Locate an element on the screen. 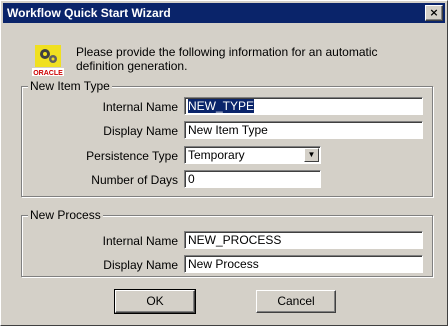  process-display-name-label: Display Name is located at coordinates (140, 265).